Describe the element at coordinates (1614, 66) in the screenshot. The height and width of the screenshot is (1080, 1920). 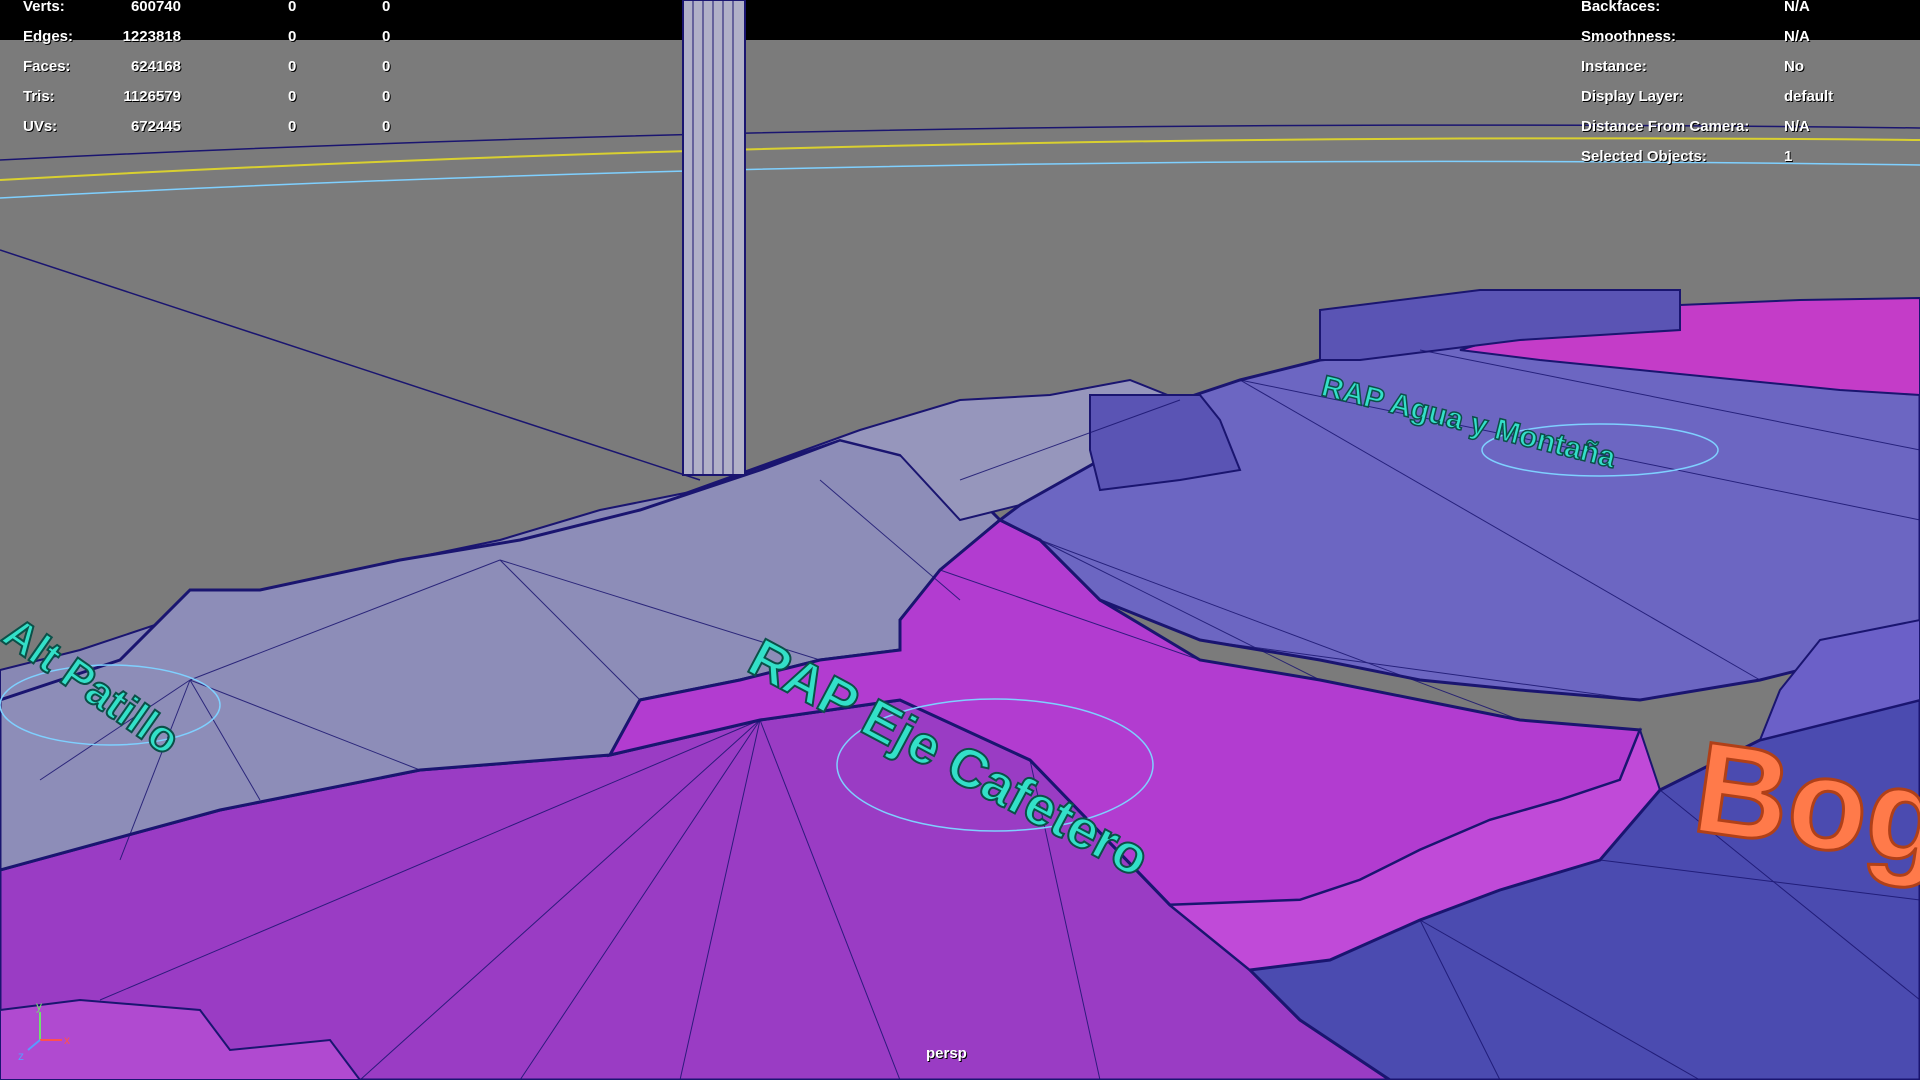
I see `hud-detail-label: Instance:` at that location.